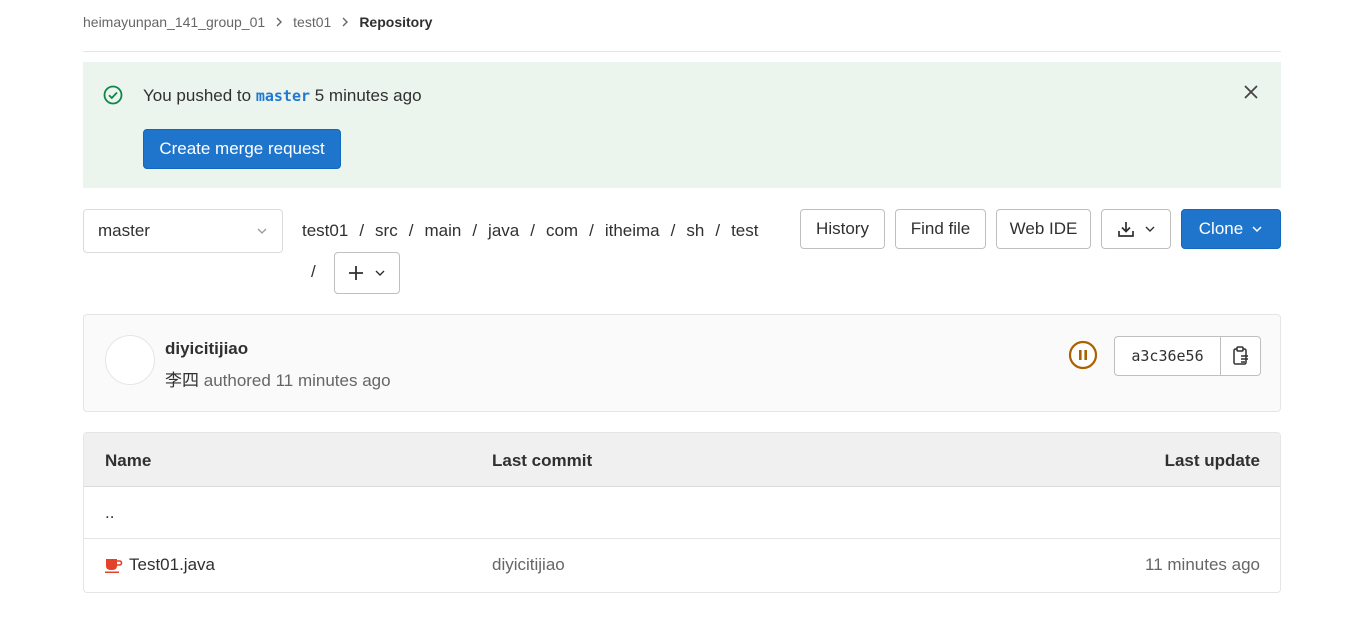 This screenshot has width=1345, height=617. Describe the element at coordinates (528, 565) in the screenshot. I see `file-last-commit: diyicitijiao` at that location.